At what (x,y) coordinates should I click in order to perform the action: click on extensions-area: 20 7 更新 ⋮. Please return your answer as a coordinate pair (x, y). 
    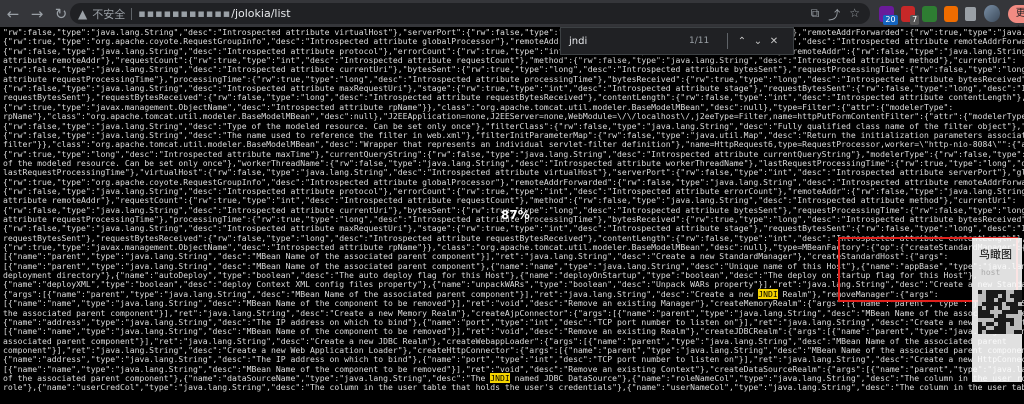
    Looking at the image, I should click on (948, 20).